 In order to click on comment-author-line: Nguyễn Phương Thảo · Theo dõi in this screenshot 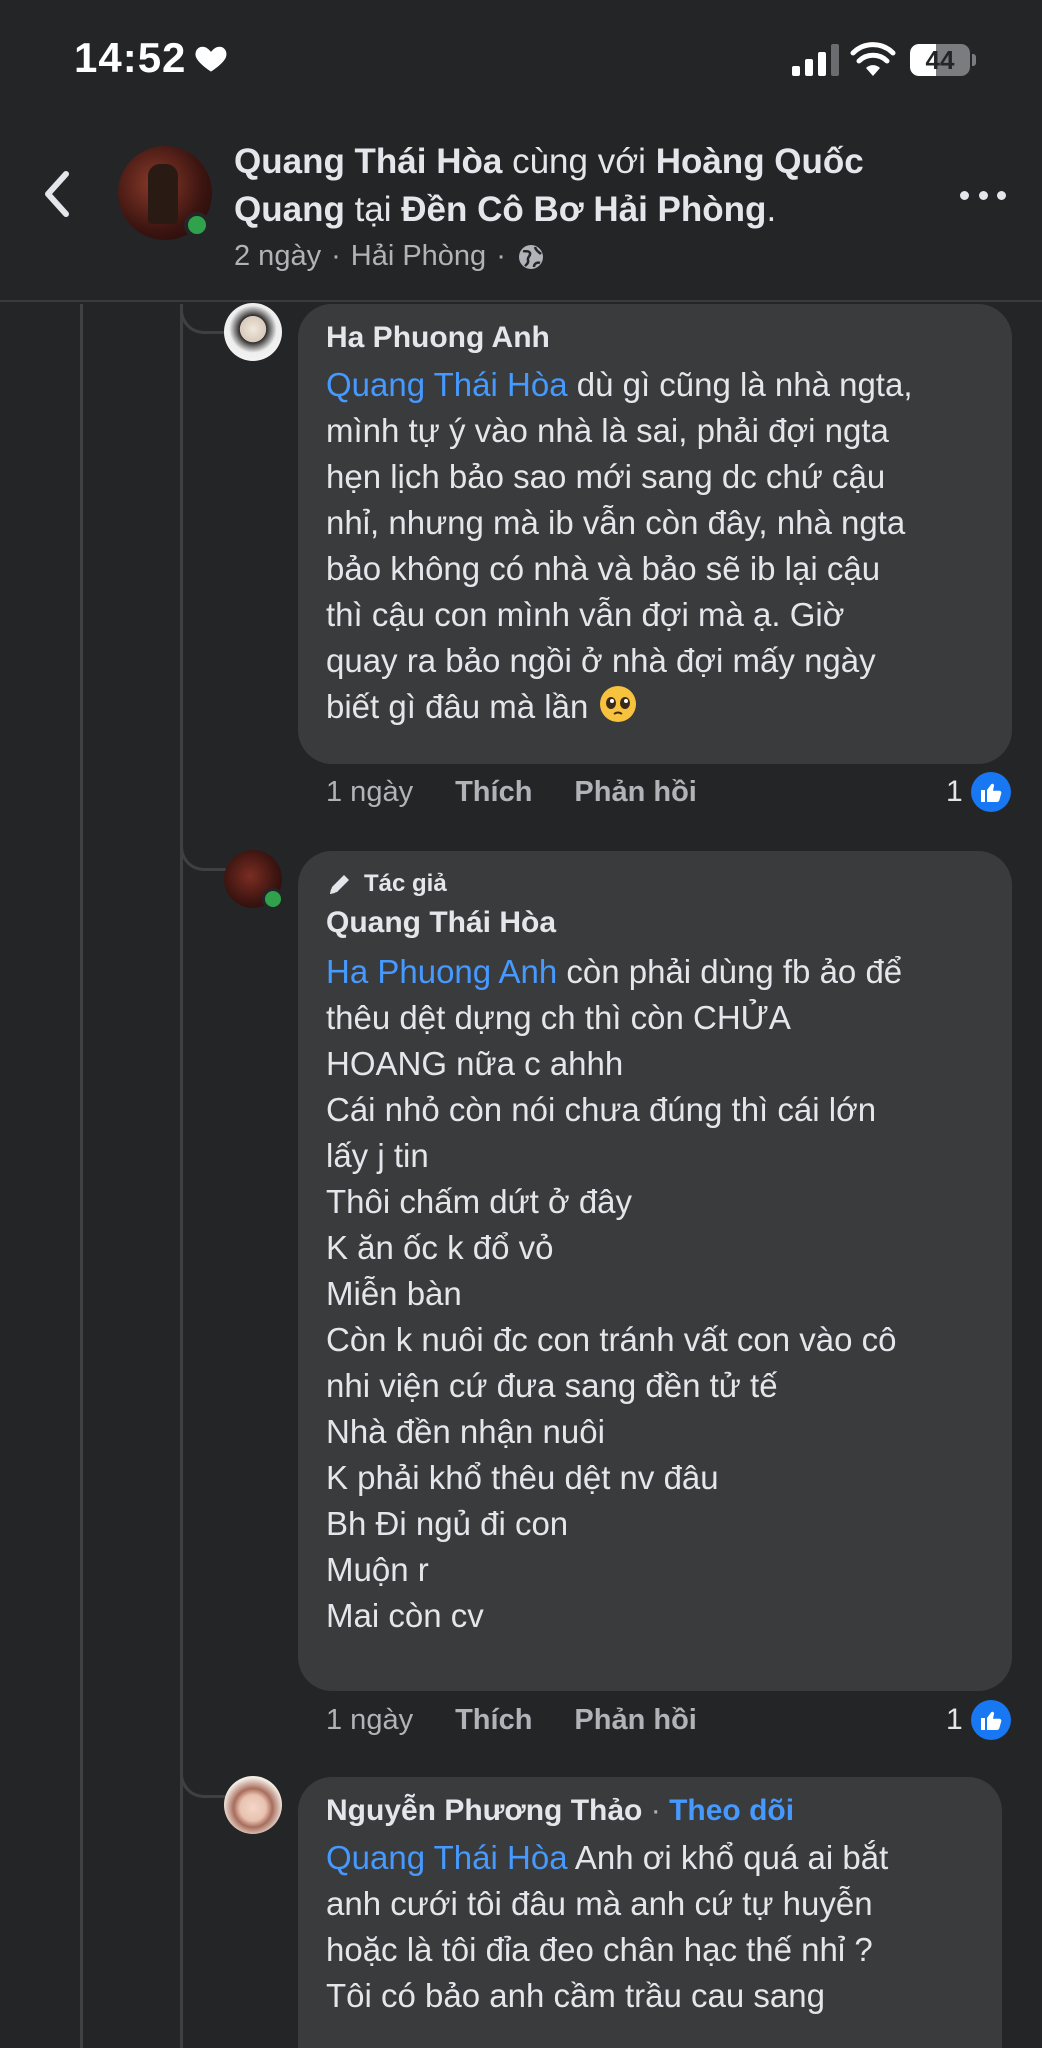, I will do `click(650, 1811)`.